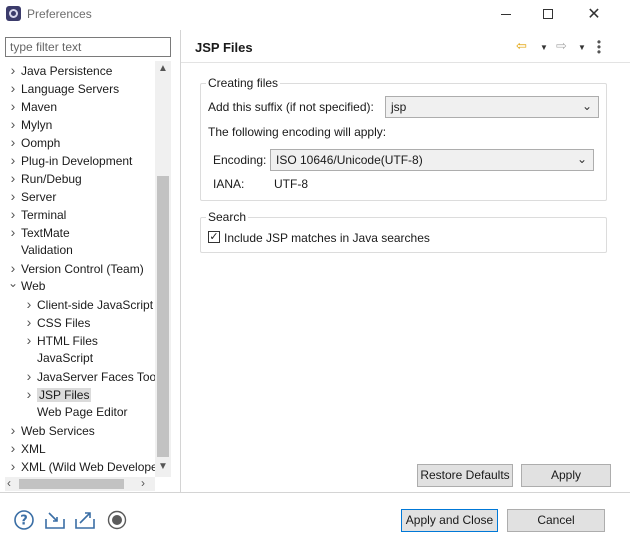 The image size is (630, 546). I want to click on close-icon: ✕, so click(594, 14).